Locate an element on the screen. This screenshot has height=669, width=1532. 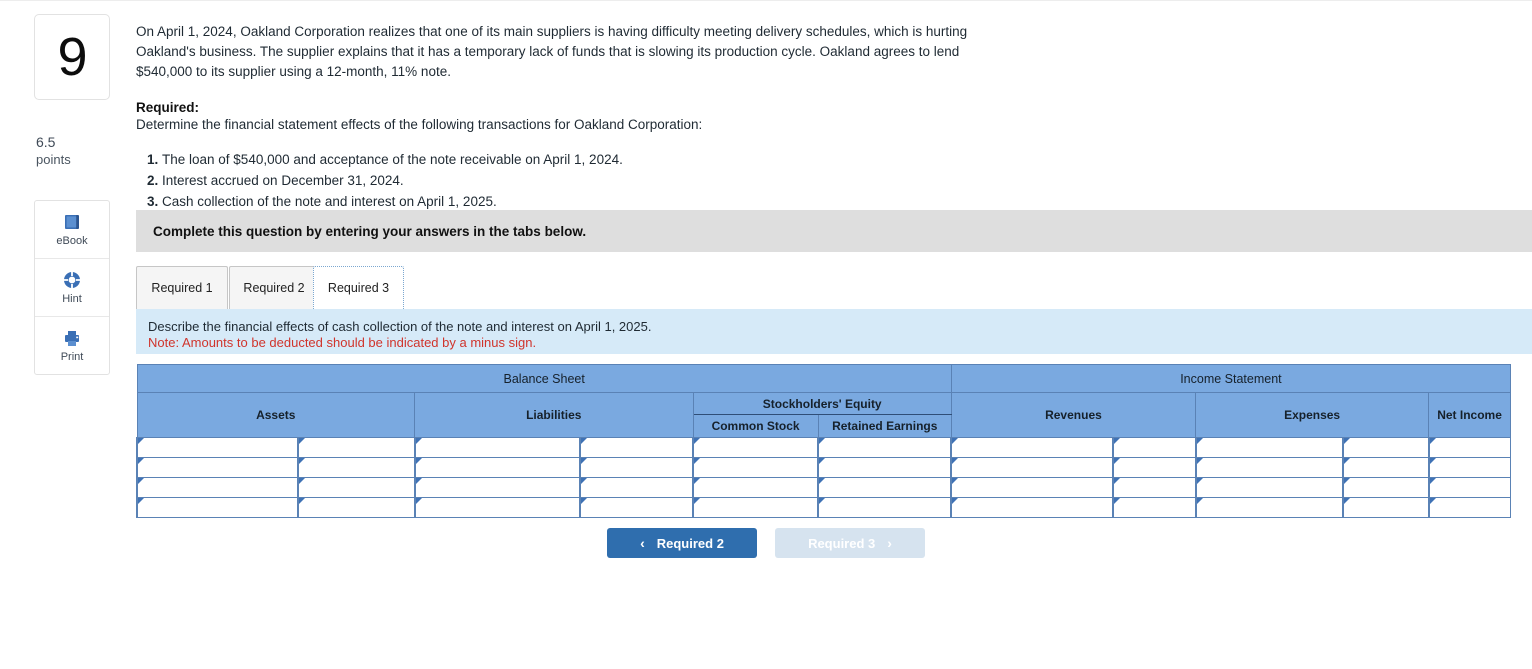
lifebuoy-icon is located at coordinates (72, 280).